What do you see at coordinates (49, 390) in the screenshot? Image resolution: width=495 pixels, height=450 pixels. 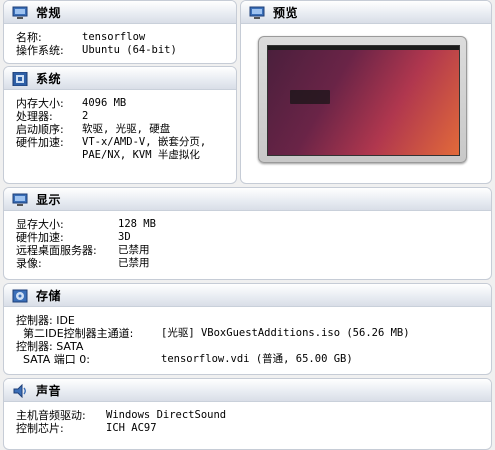 I see `audio-title: 声音` at bounding box center [49, 390].